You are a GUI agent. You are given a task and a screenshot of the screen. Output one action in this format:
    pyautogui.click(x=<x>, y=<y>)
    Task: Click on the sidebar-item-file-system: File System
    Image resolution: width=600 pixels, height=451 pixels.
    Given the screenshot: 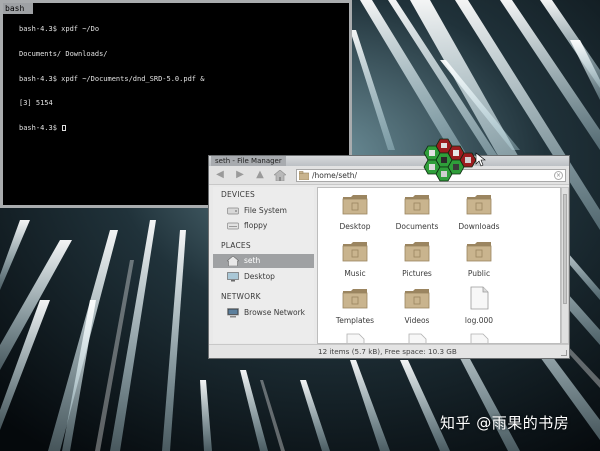 What is the action you would take?
    pyautogui.click(x=263, y=211)
    